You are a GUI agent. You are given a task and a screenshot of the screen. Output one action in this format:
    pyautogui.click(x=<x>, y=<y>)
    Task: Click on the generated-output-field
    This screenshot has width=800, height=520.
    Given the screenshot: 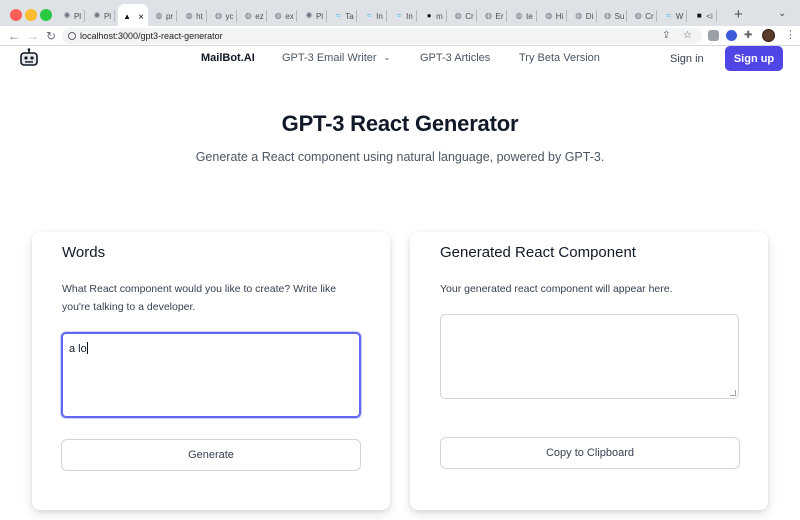 What is the action you would take?
    pyautogui.click(x=589, y=356)
    